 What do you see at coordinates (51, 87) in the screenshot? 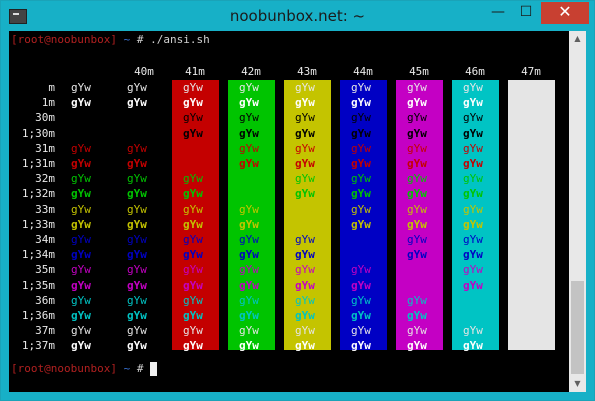
I see `fg-label: m` at bounding box center [51, 87].